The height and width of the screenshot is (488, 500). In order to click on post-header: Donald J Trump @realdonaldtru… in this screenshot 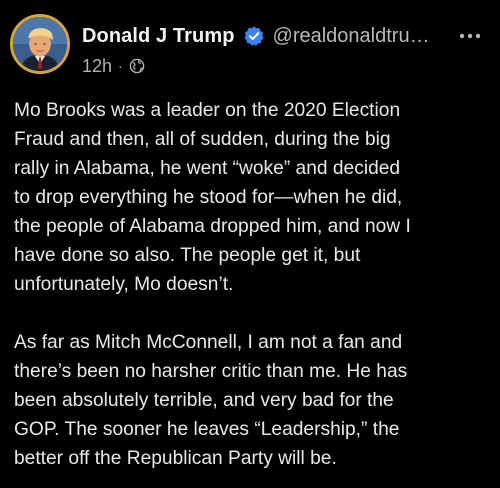, I will do `click(285, 36)`.